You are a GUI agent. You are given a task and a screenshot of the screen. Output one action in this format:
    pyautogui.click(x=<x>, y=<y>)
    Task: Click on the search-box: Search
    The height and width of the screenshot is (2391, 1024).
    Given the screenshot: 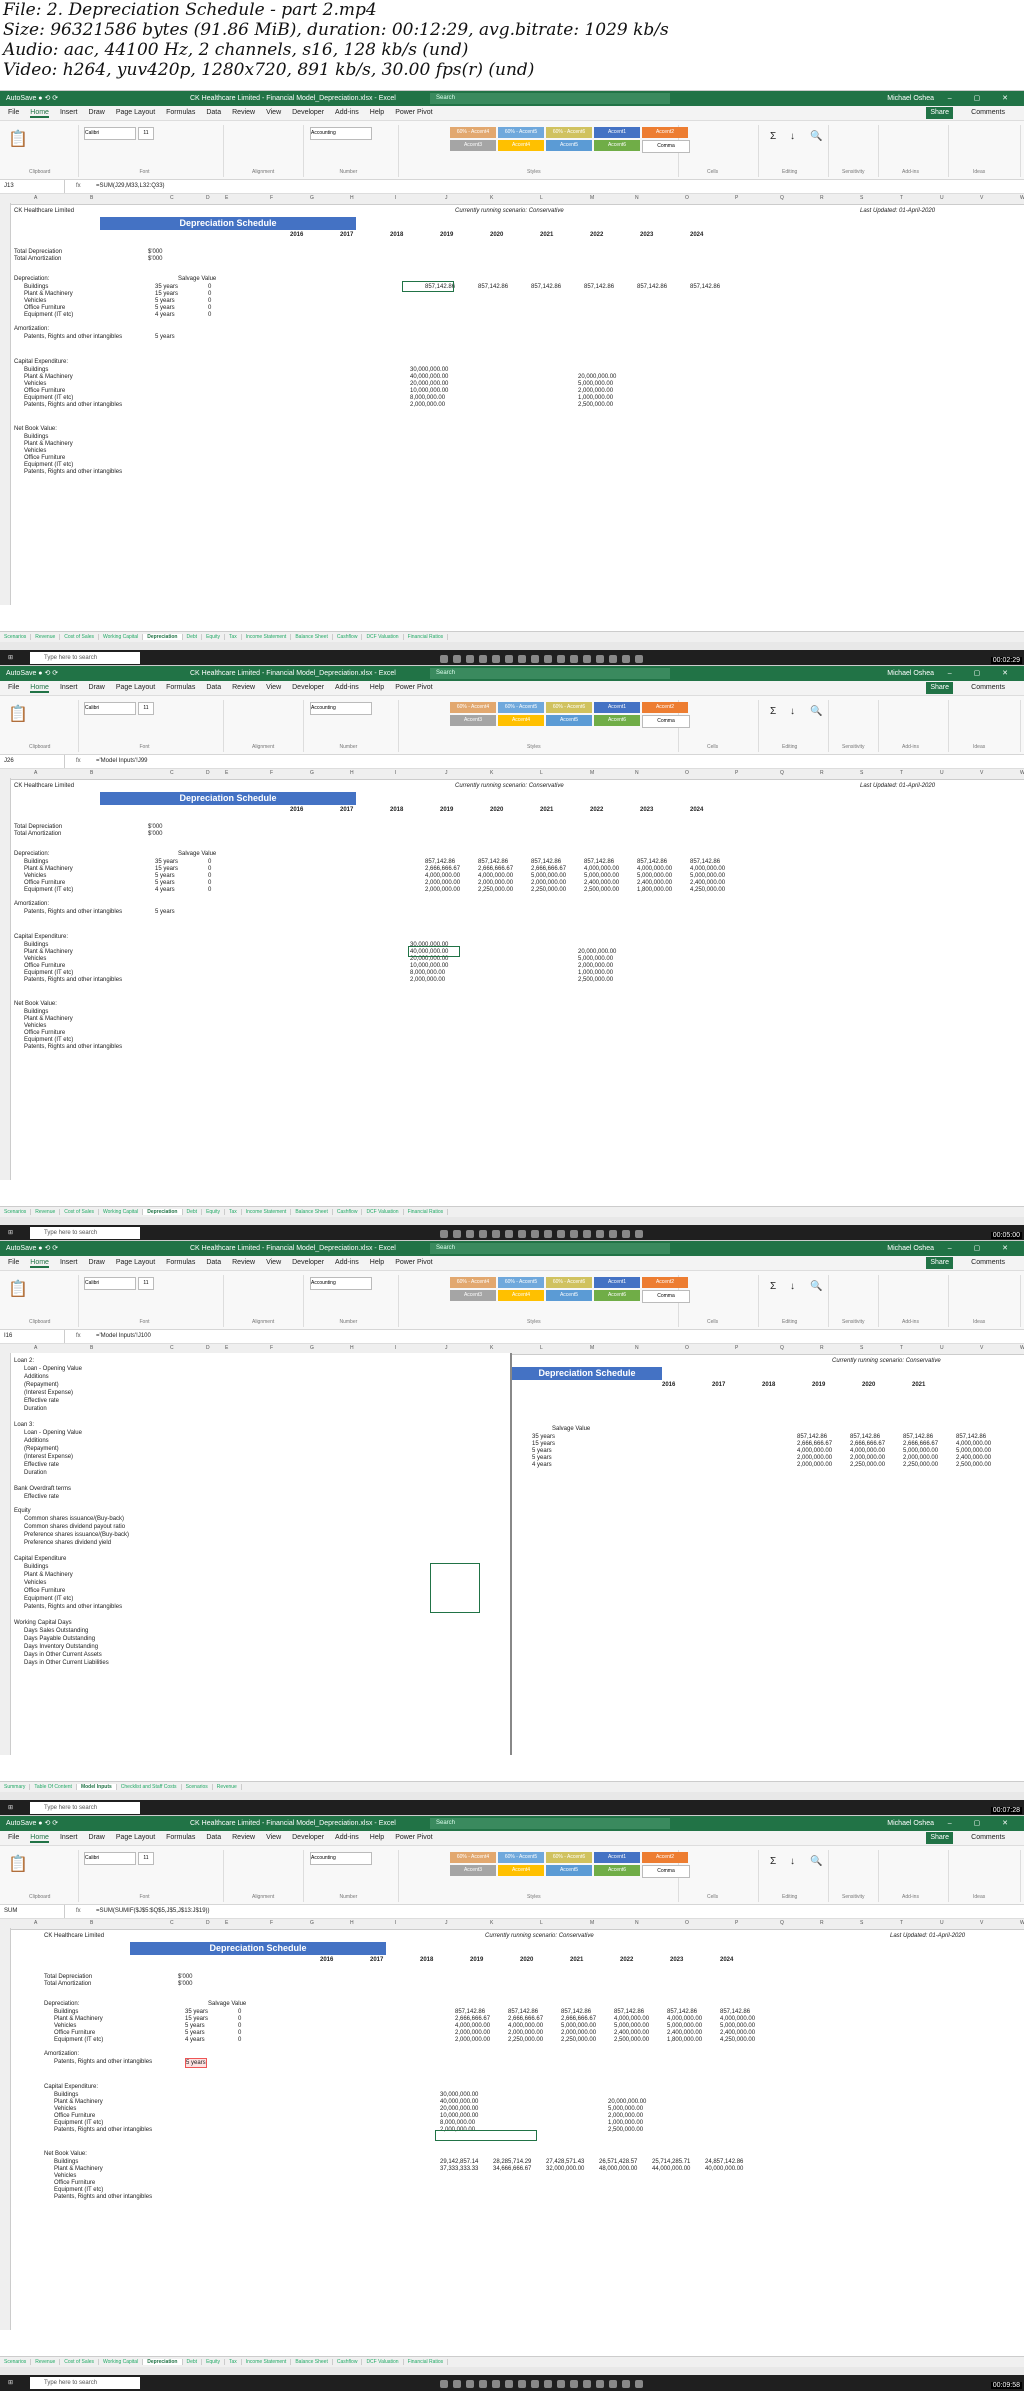 What is the action you would take?
    pyautogui.click(x=550, y=1823)
    